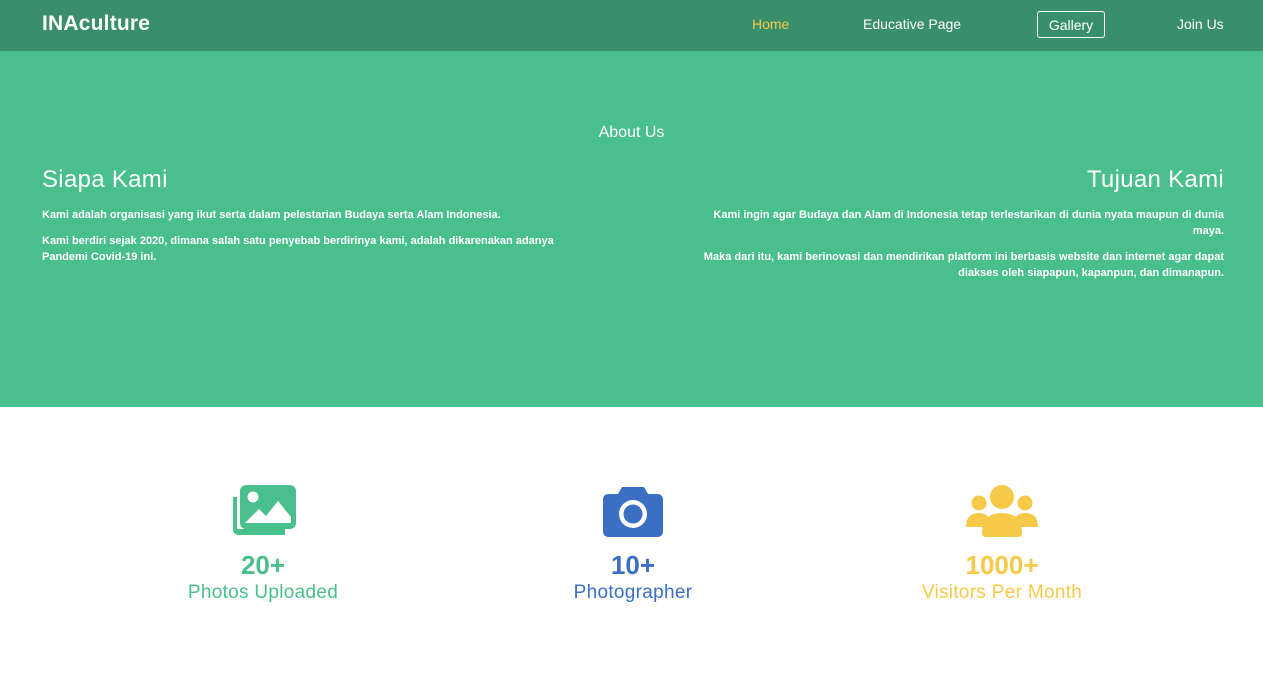  What do you see at coordinates (1002, 592) in the screenshot?
I see `visitors-label: Visitors Per Month` at bounding box center [1002, 592].